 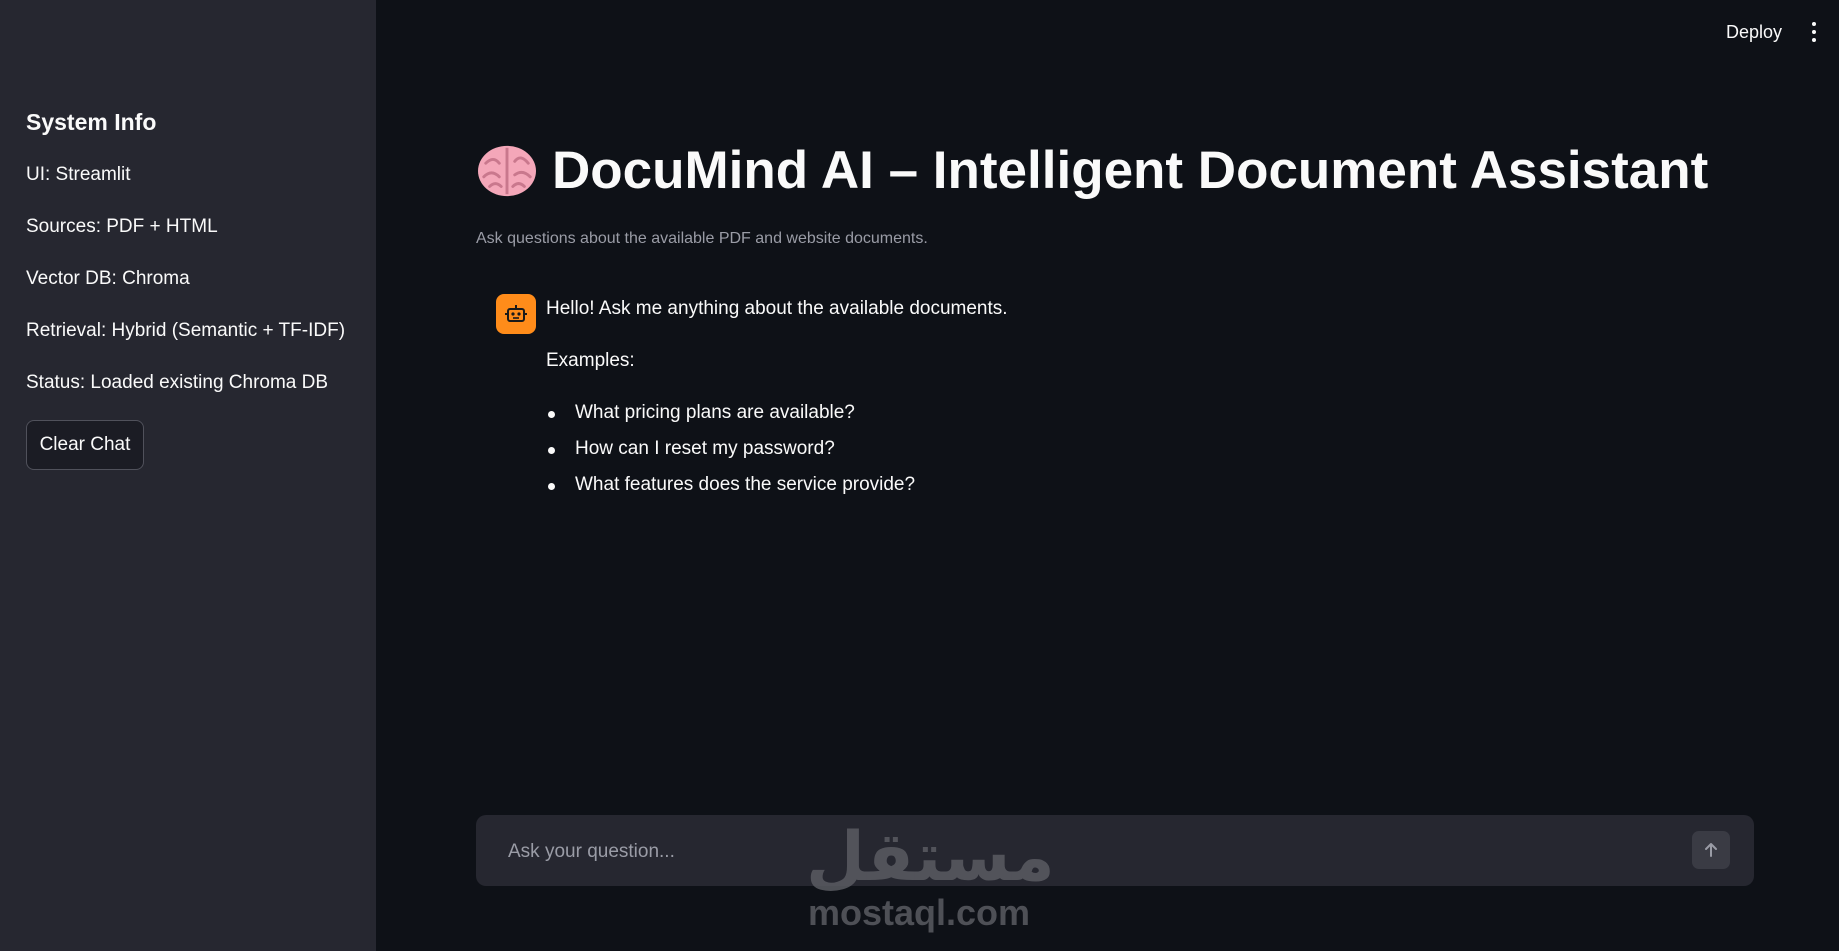 What do you see at coordinates (705, 448) in the screenshot?
I see `example-item: How can I reset my password?` at bounding box center [705, 448].